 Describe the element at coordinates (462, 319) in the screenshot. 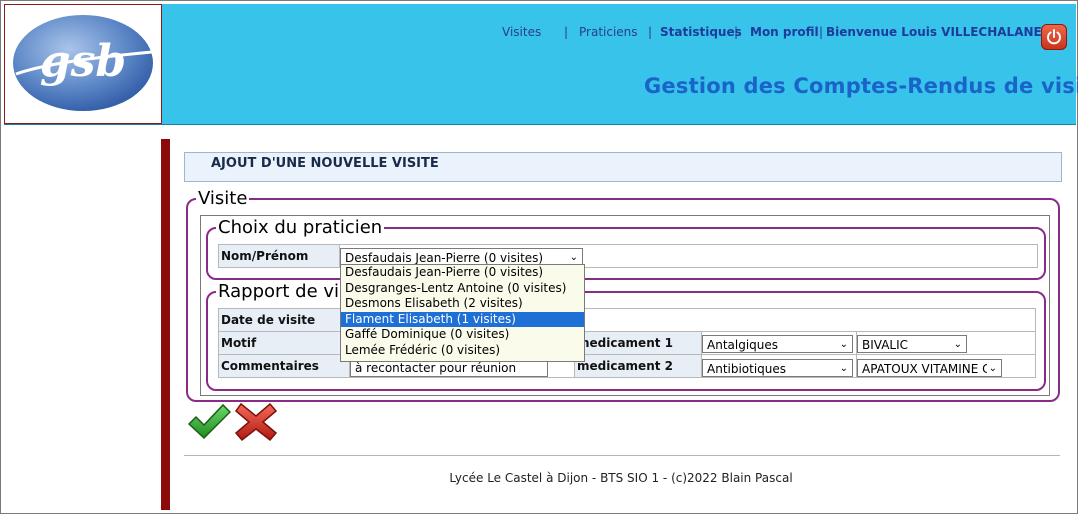

I see `praticien-option-highlighted: Flament Elisabeth (1 visites)` at that location.